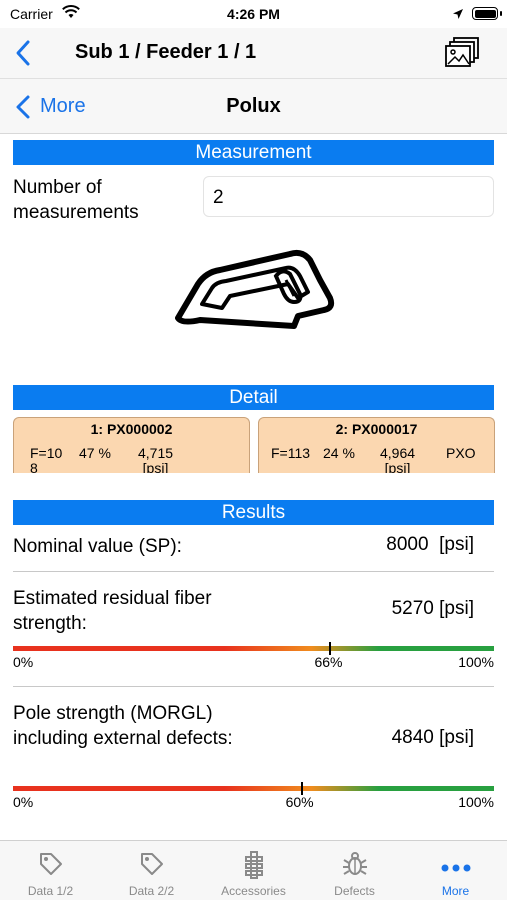  What do you see at coordinates (430, 544) in the screenshot?
I see `nominal-value: 8000 [psi]` at bounding box center [430, 544].